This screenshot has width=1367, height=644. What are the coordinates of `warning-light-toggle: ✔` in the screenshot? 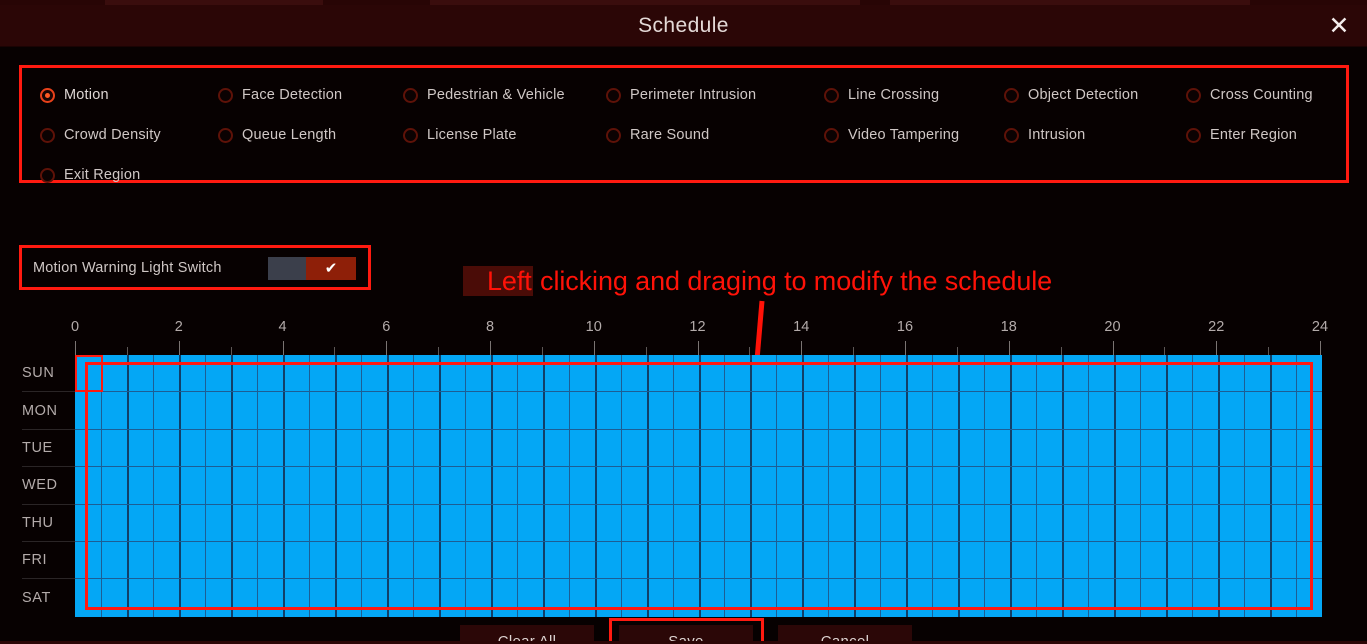 It's located at (312, 268).